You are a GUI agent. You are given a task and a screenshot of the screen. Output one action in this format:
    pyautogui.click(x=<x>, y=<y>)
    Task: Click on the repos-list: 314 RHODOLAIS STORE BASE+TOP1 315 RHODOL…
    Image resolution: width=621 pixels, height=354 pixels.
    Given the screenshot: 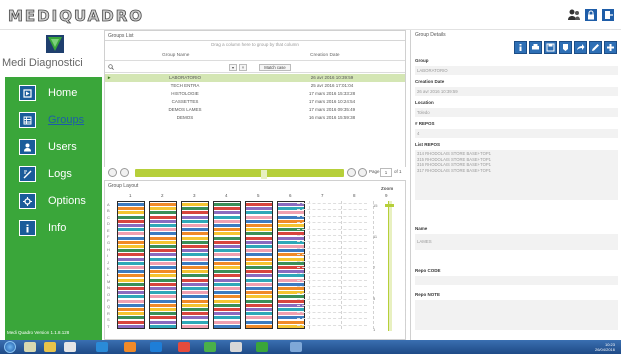 What is the action you would take?
    pyautogui.click(x=516, y=175)
    